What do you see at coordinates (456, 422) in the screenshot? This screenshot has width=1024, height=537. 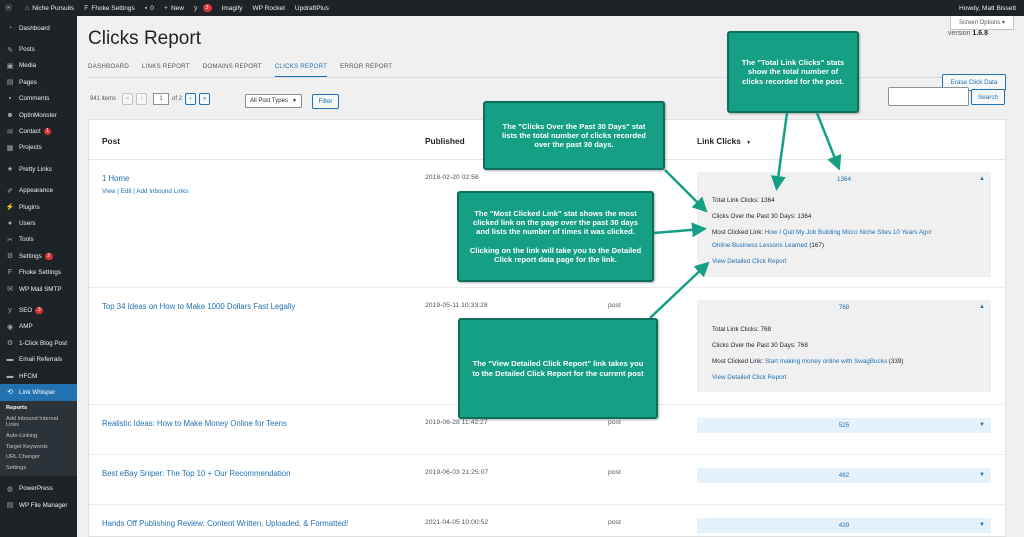 I see `published-date: 2019-06-28 11:42:27` at bounding box center [456, 422].